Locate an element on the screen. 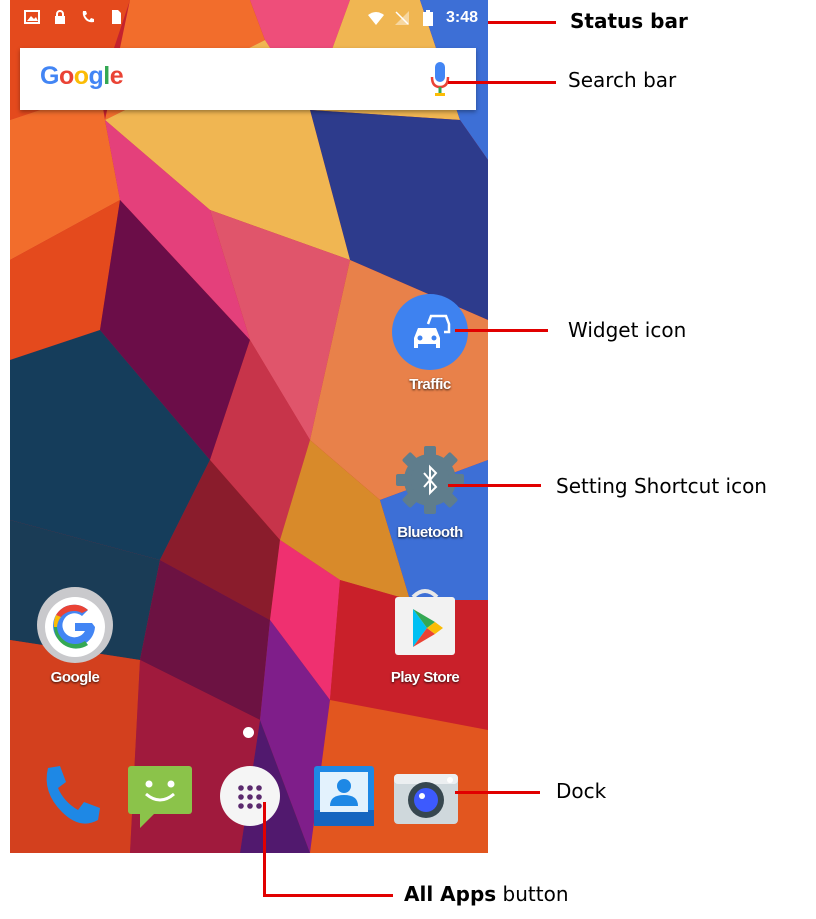 This screenshot has width=816, height=919. traffic-car-icon is located at coordinates (430, 332).